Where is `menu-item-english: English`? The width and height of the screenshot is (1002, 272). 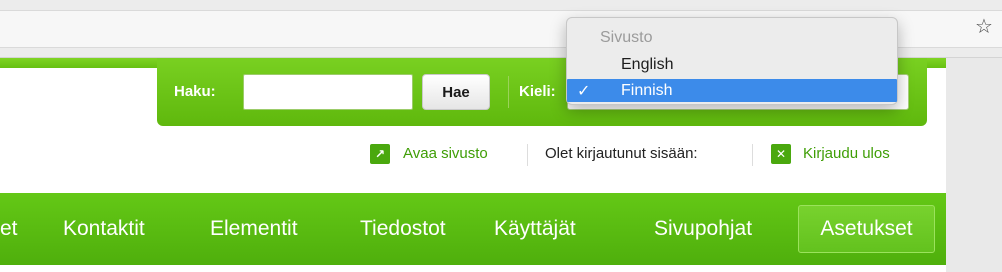 menu-item-english: English is located at coordinates (732, 64).